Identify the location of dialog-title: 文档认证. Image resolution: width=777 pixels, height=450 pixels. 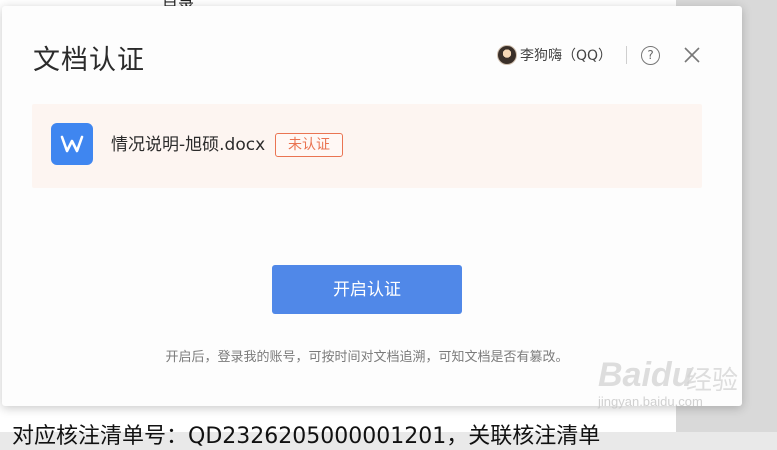
(89, 60).